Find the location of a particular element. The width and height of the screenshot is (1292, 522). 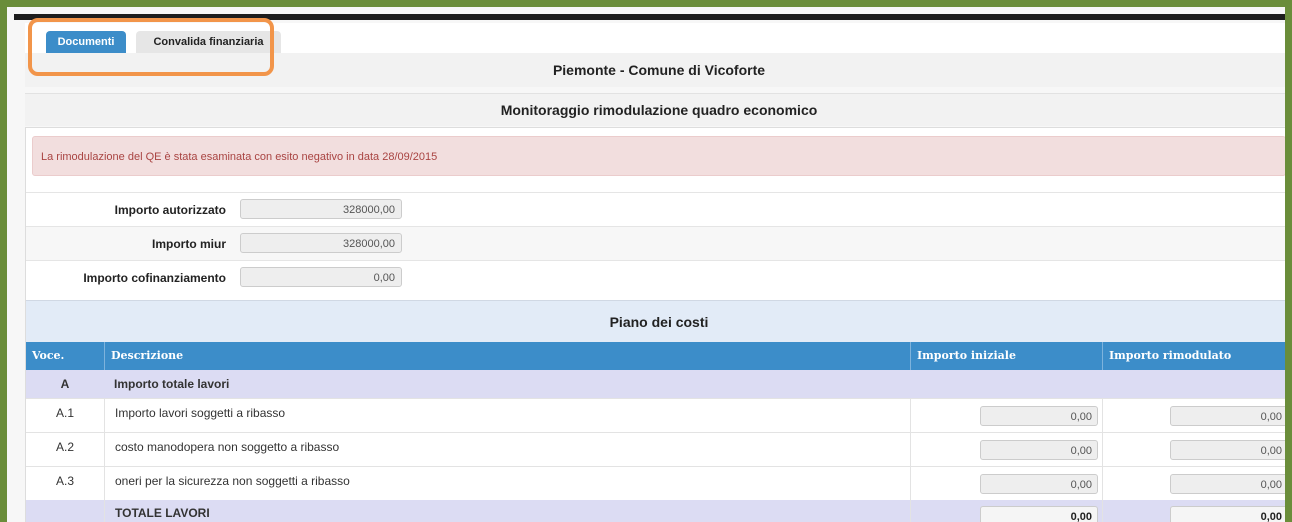

row-description: Importo lavori soggetti a ribasso is located at coordinates (507, 415).